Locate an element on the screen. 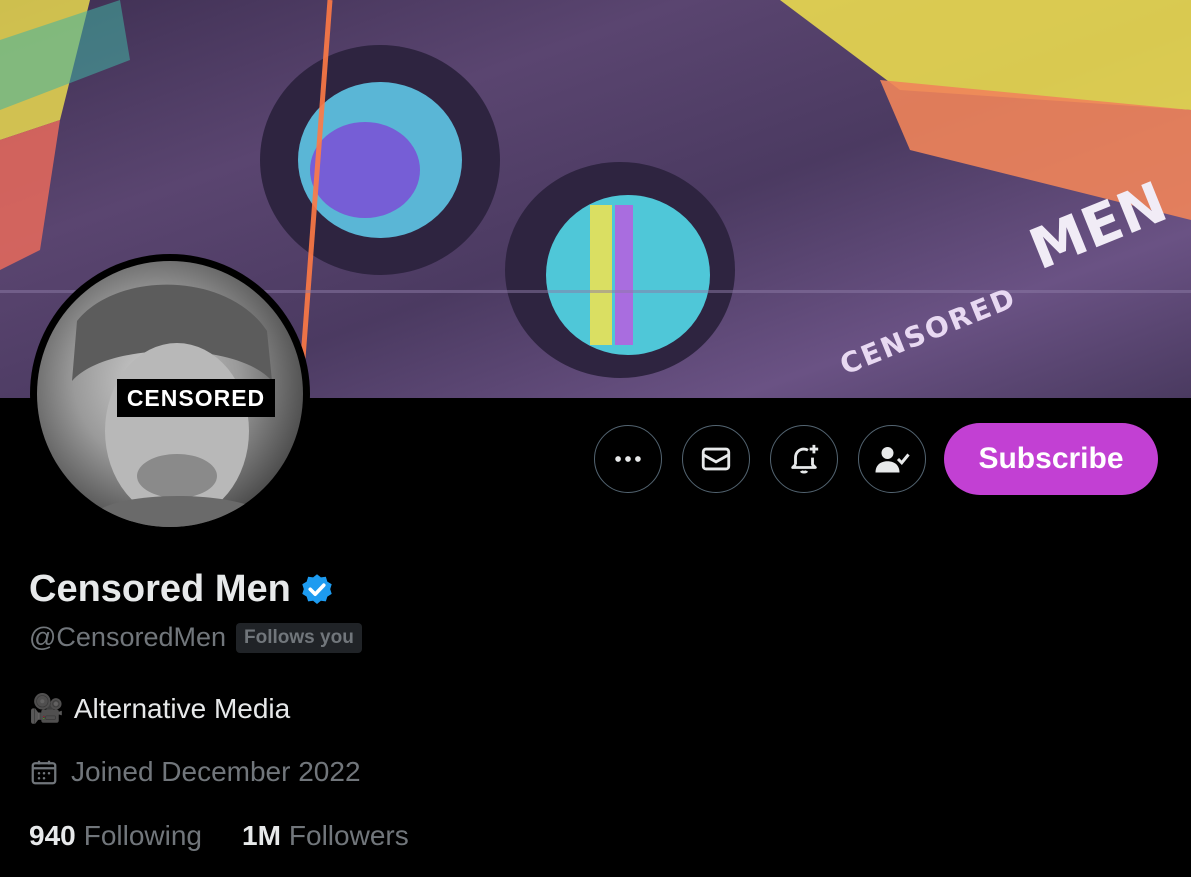 This screenshot has width=1191, height=877. profile-bio: 🎥 Alternative Media is located at coordinates (159, 708).